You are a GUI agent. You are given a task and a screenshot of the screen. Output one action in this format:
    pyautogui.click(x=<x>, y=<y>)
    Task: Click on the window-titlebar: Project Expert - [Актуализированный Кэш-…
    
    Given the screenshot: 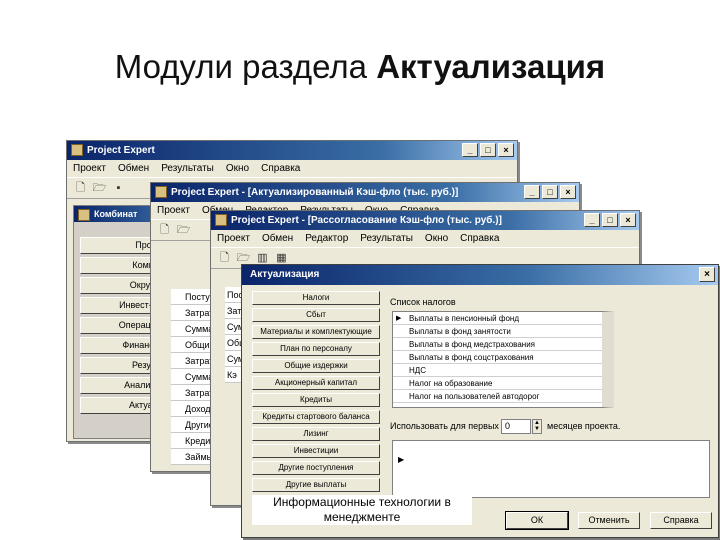 What is the action you would take?
    pyautogui.click(x=365, y=192)
    